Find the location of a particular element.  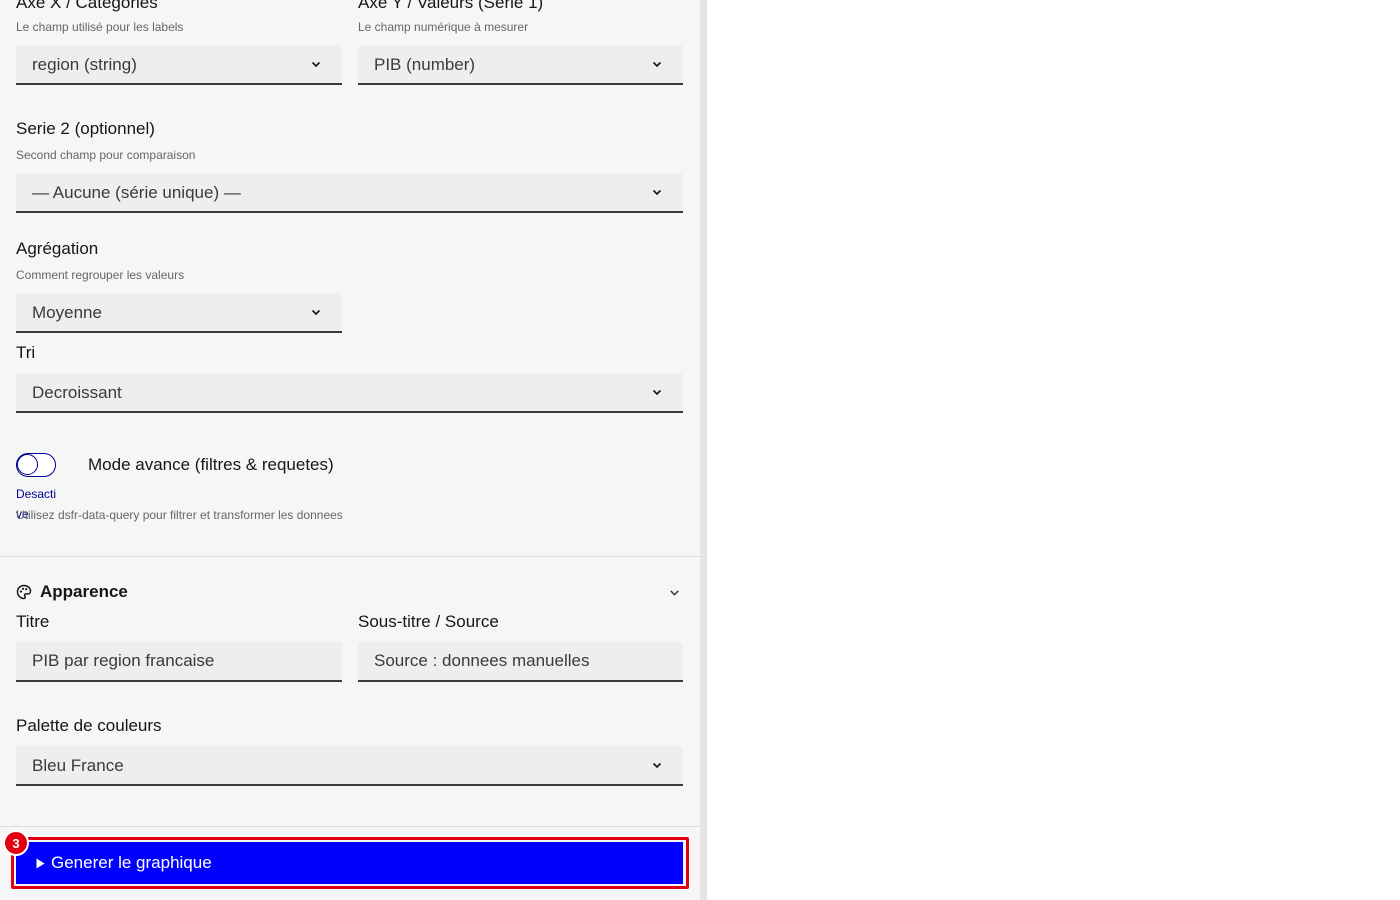

footer-divider is located at coordinates (350, 826).